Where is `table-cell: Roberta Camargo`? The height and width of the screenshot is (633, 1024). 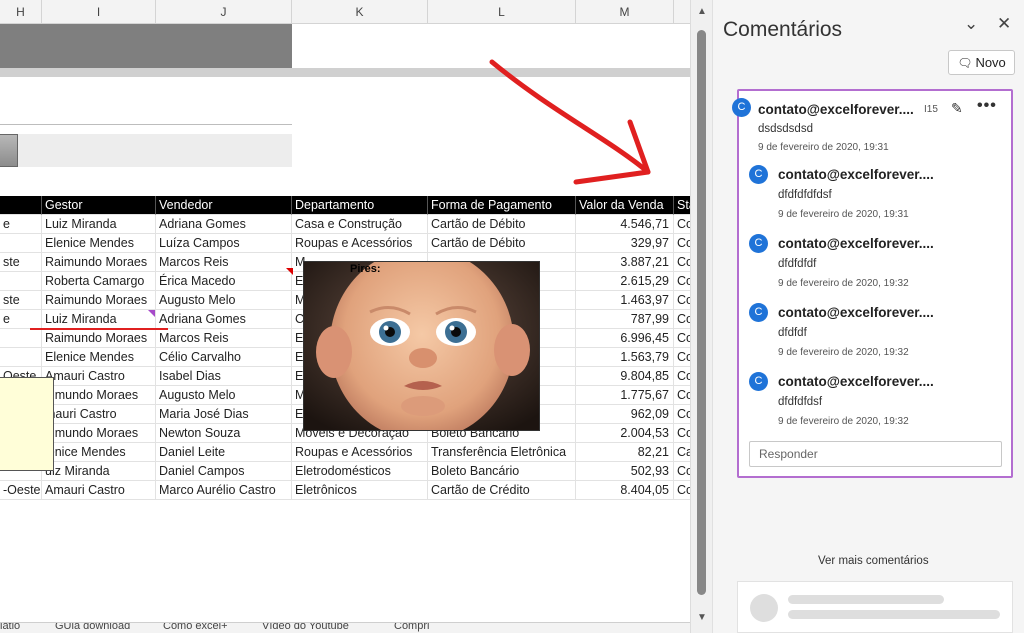 table-cell: Roberta Camargo is located at coordinates (99, 281).